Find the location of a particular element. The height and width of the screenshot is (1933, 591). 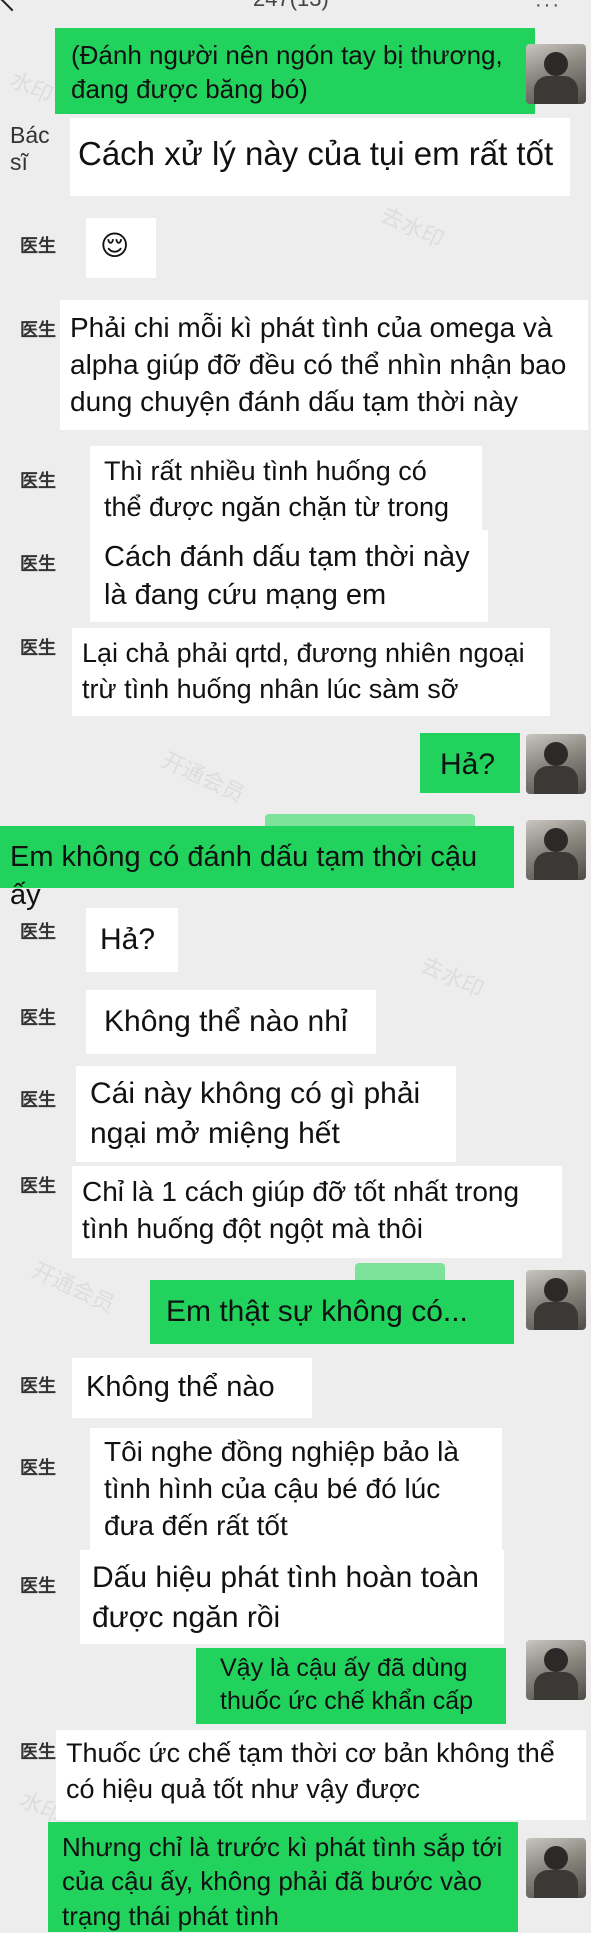

message-bubble-received: Hả? is located at coordinates (132, 940).